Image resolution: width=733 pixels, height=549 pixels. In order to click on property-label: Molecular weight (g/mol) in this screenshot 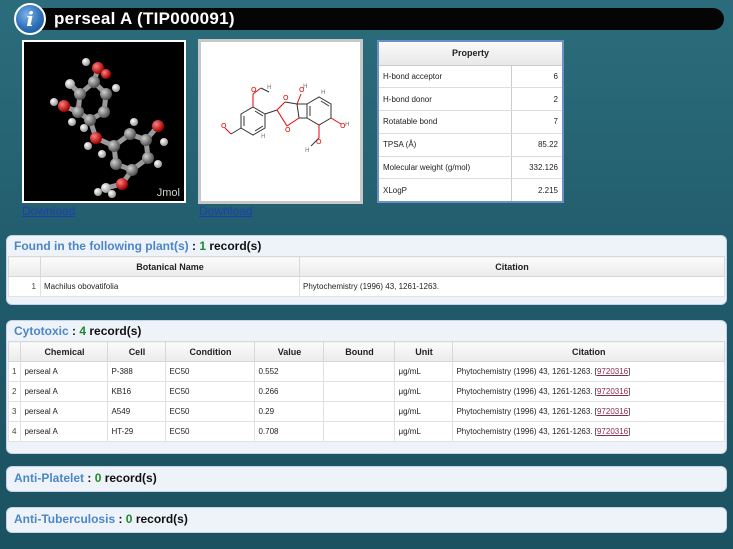, I will do `click(444, 168)`.